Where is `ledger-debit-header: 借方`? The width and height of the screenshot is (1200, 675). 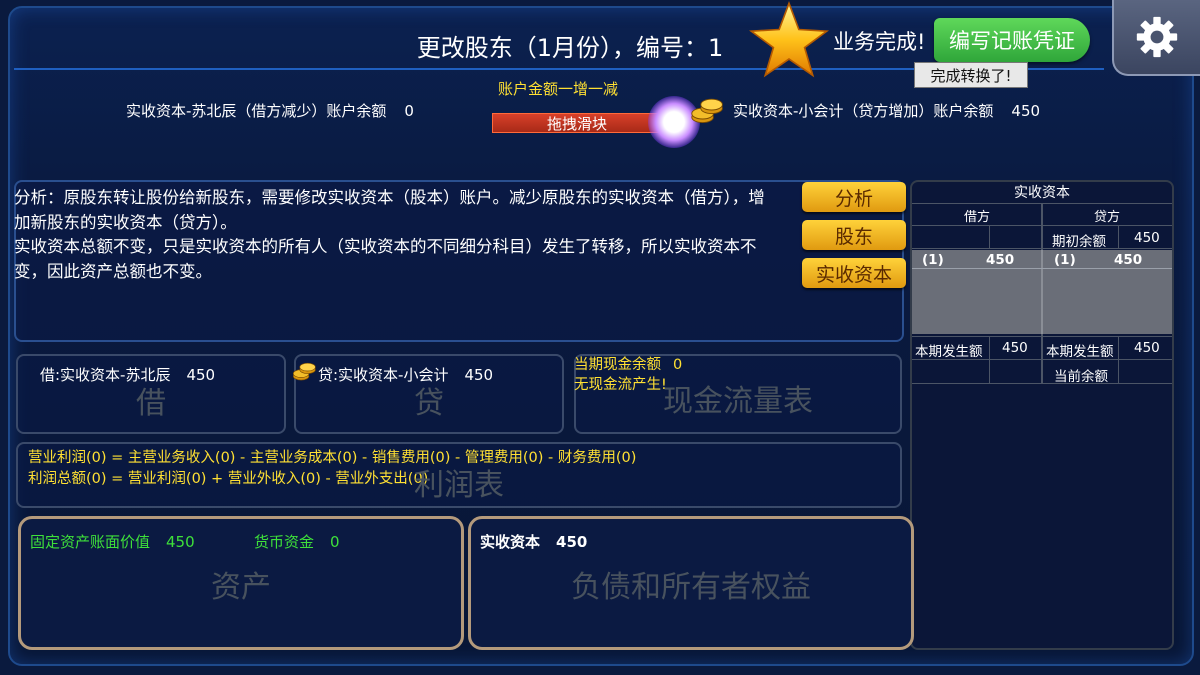 ledger-debit-header: 借方 is located at coordinates (976, 217).